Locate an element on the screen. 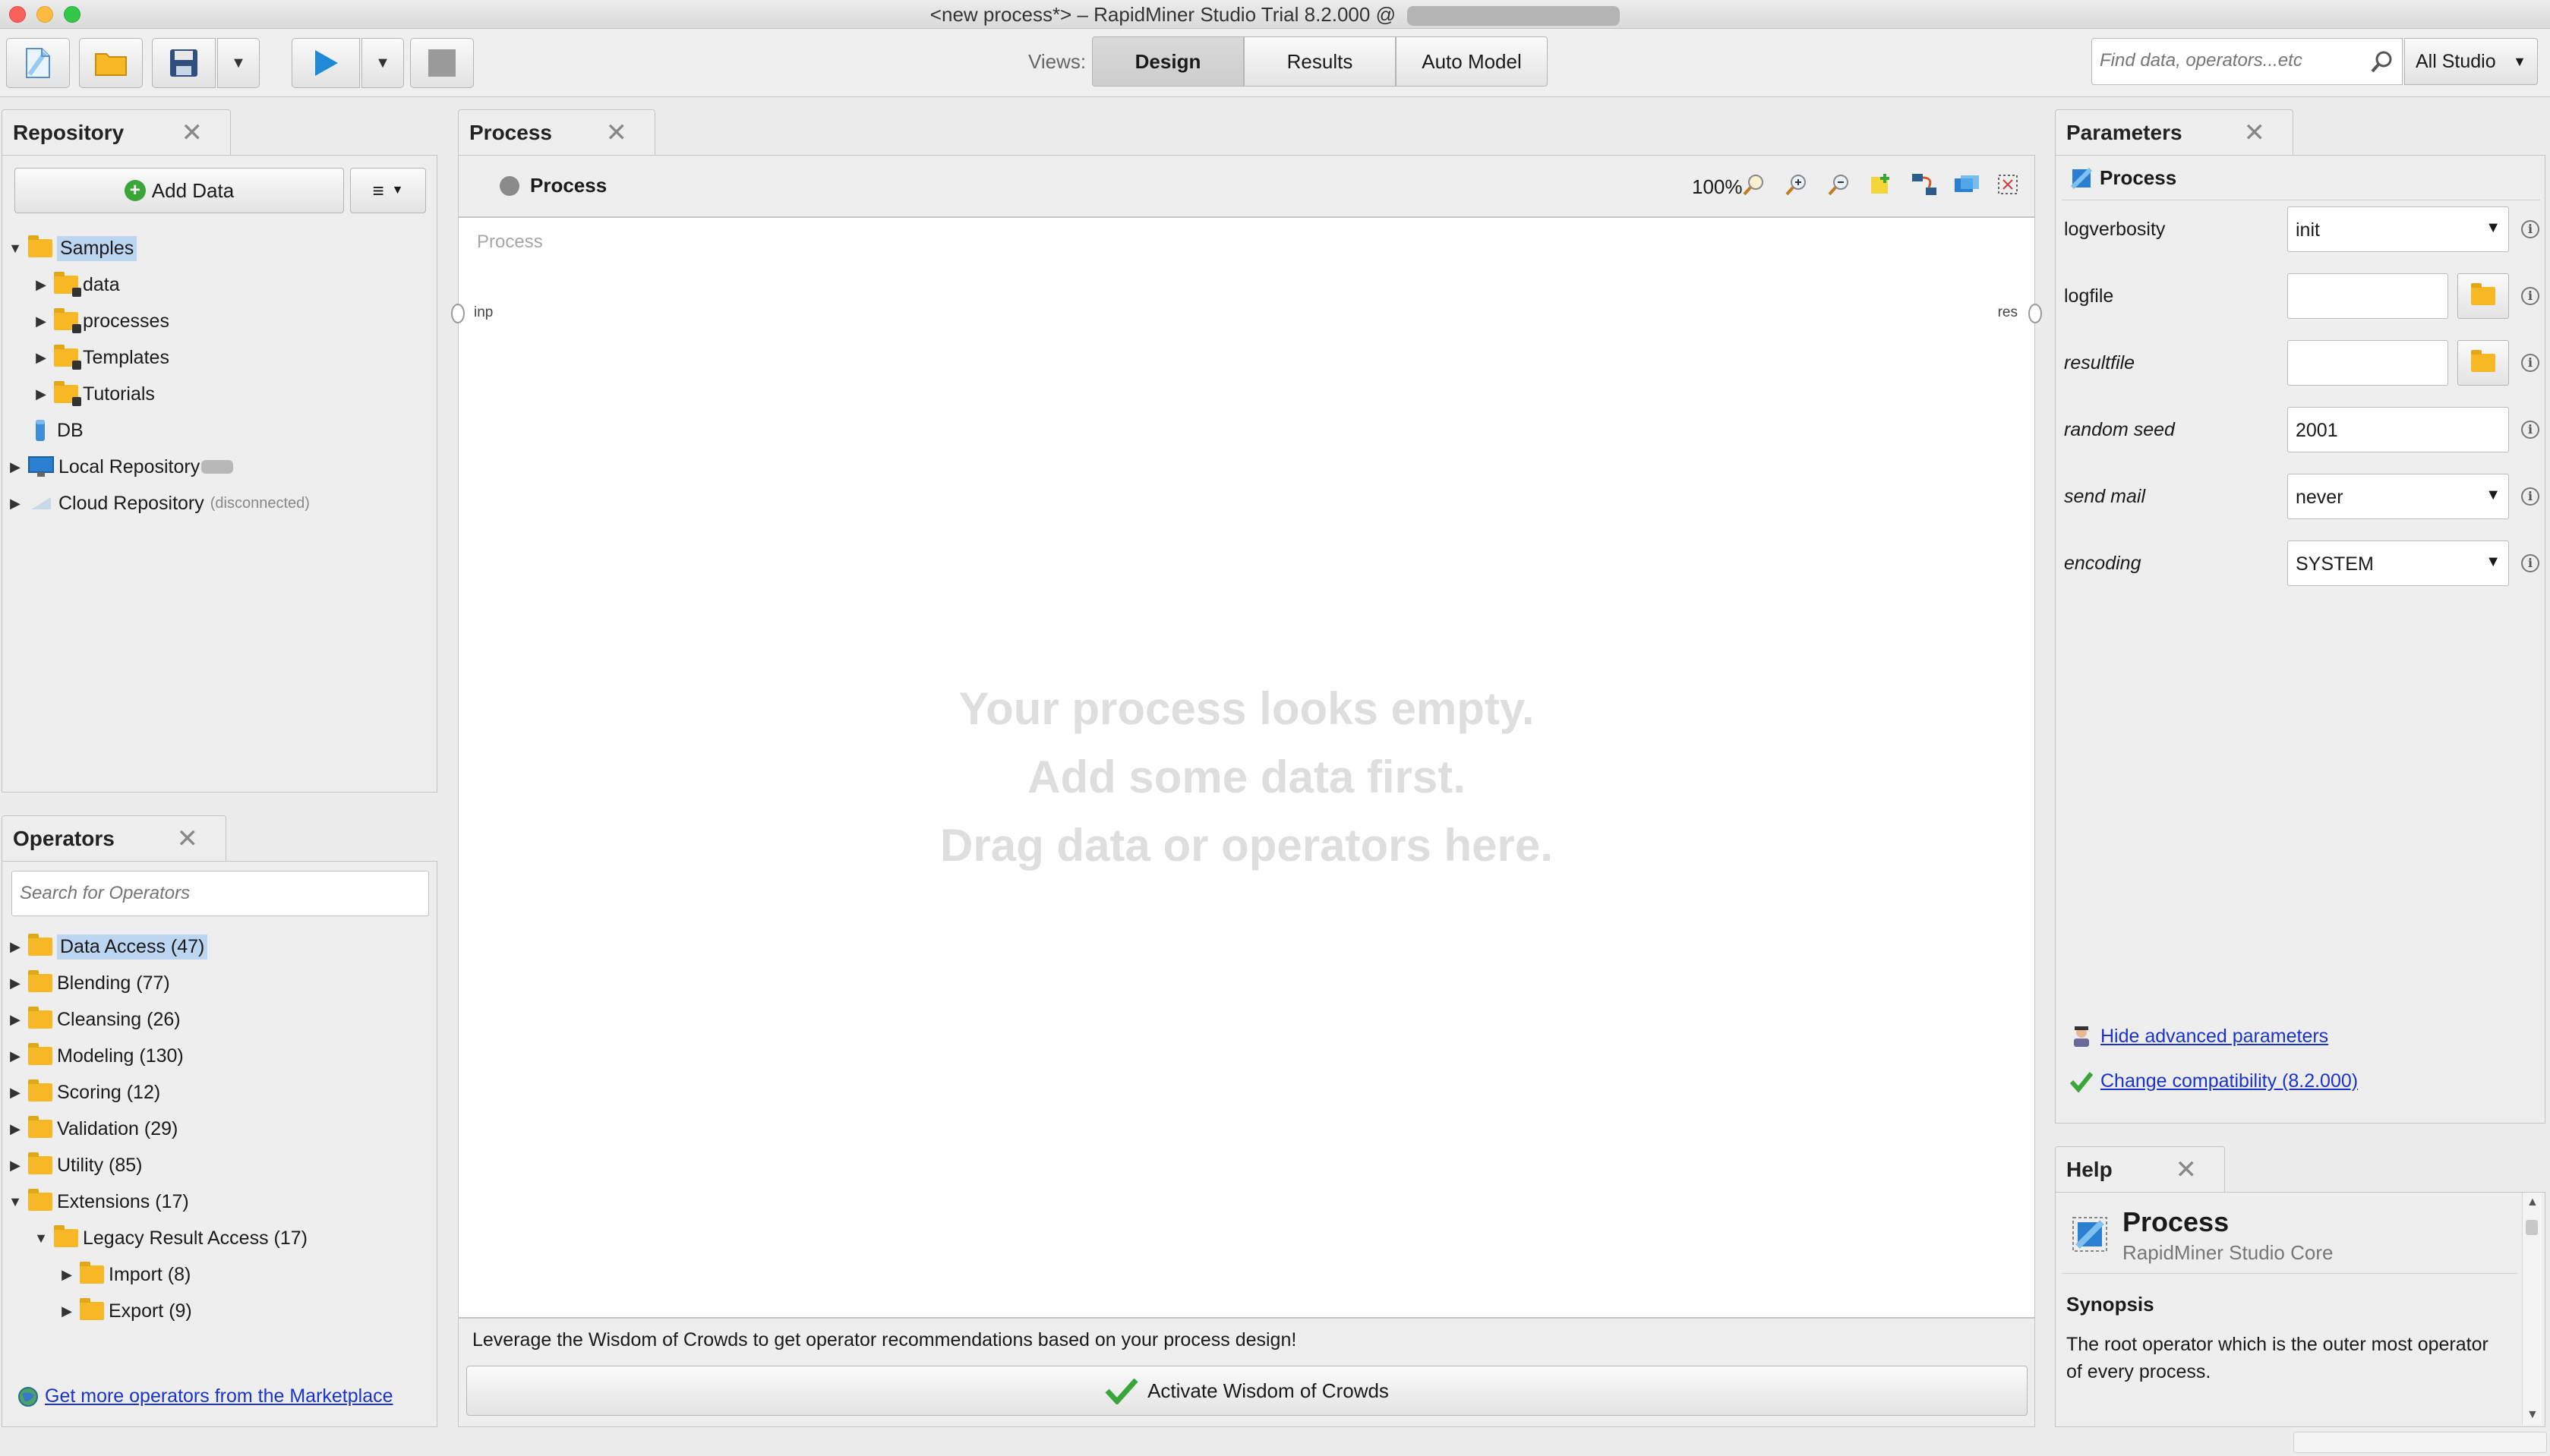 The height and width of the screenshot is (1456, 2550). zoom-in-icon is located at coordinates (1797, 184).